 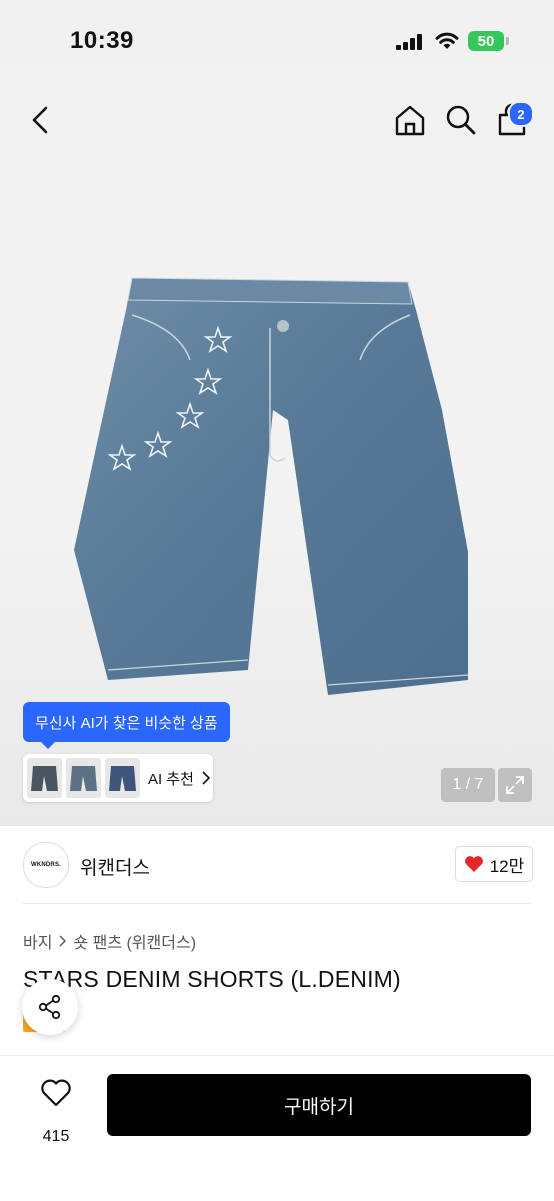 What do you see at coordinates (277, 40) in the screenshot?
I see `status-bar: 10:39 50` at bounding box center [277, 40].